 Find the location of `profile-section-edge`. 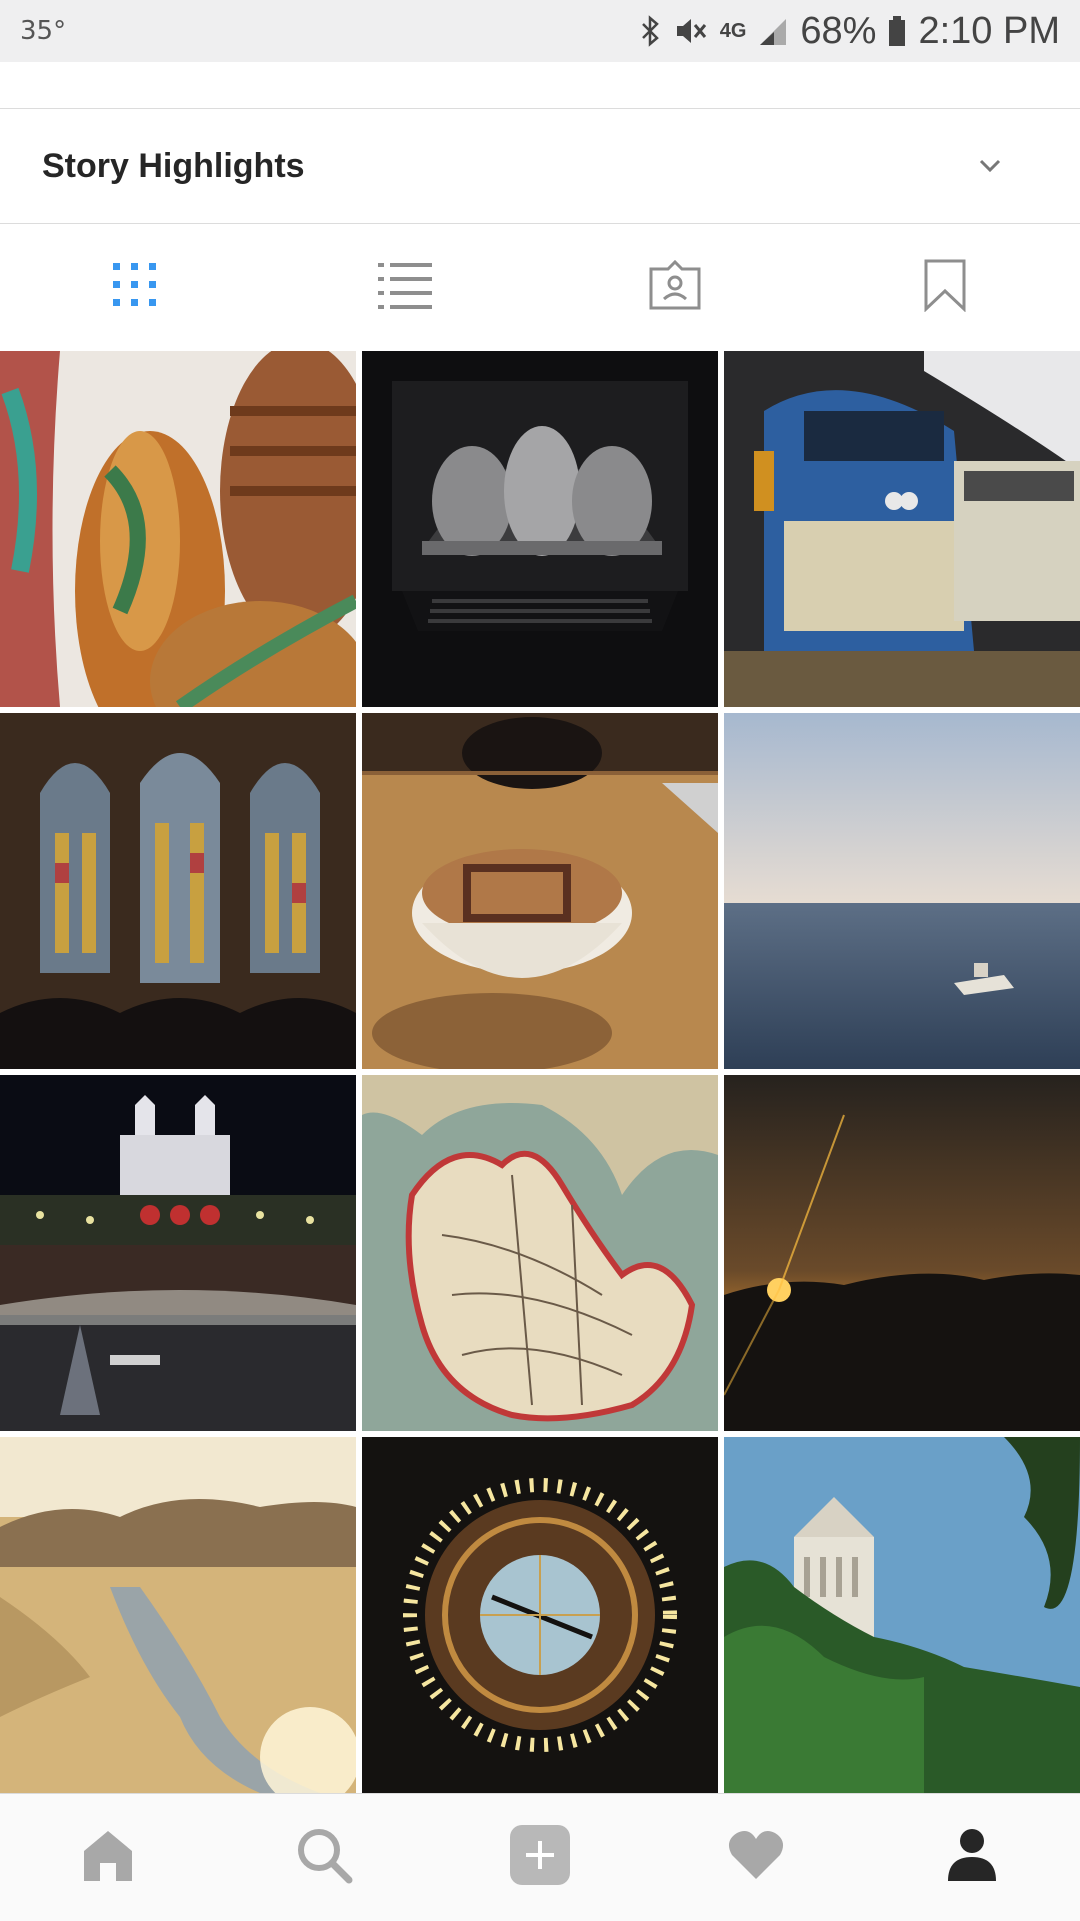

profile-section-edge is located at coordinates (540, 85).